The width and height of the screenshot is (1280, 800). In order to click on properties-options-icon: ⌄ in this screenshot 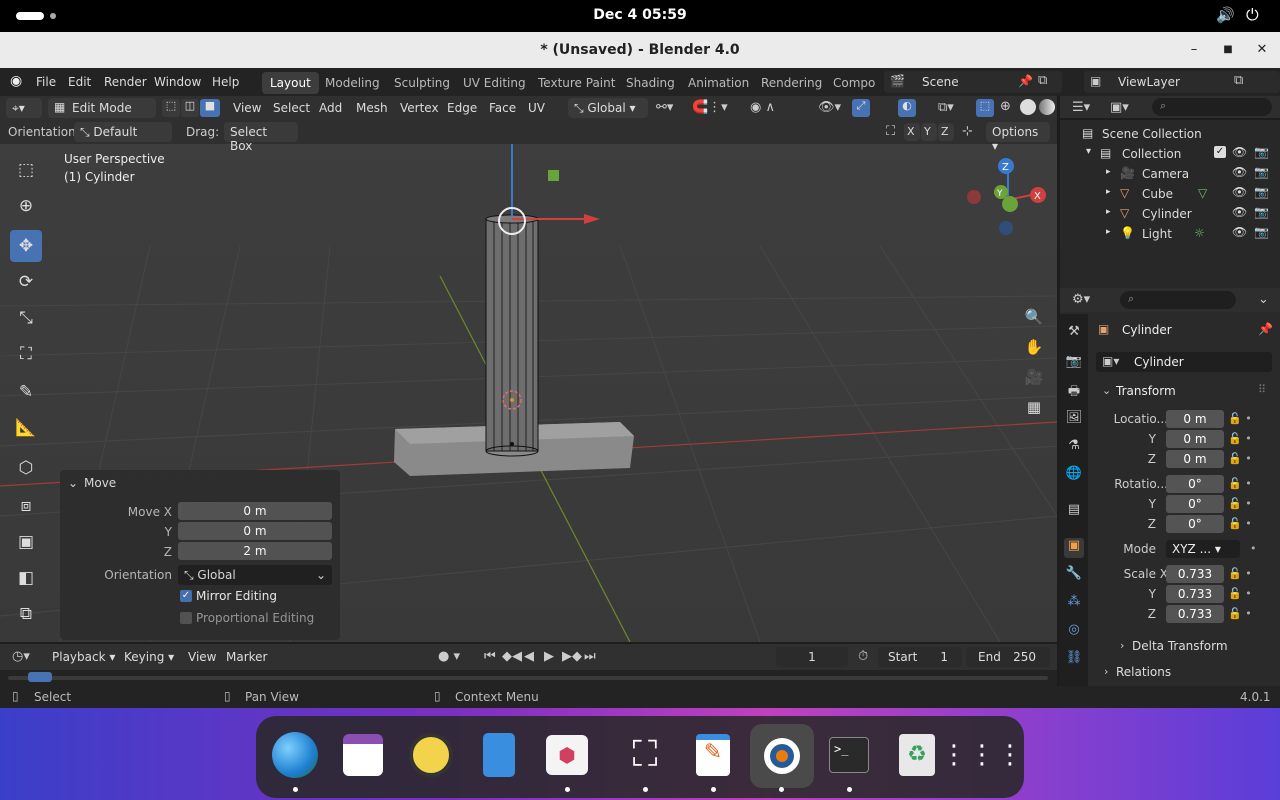, I will do `click(1263, 299)`.